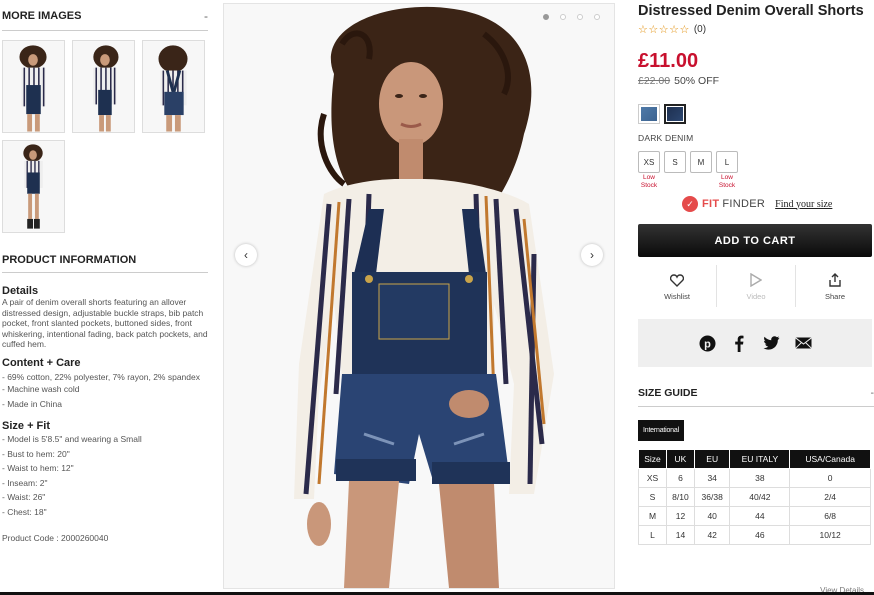 The width and height of the screenshot is (874, 595). What do you see at coordinates (41, 362) in the screenshot?
I see `content-care-title: Content + Care` at bounding box center [41, 362].